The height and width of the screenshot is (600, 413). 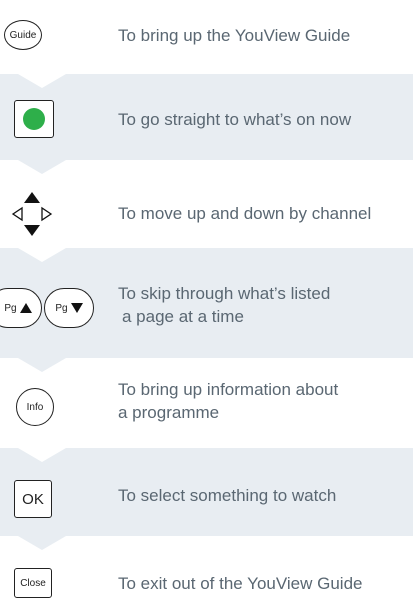 What do you see at coordinates (61, 308) in the screenshot?
I see `page-down-key-label: Pg` at bounding box center [61, 308].